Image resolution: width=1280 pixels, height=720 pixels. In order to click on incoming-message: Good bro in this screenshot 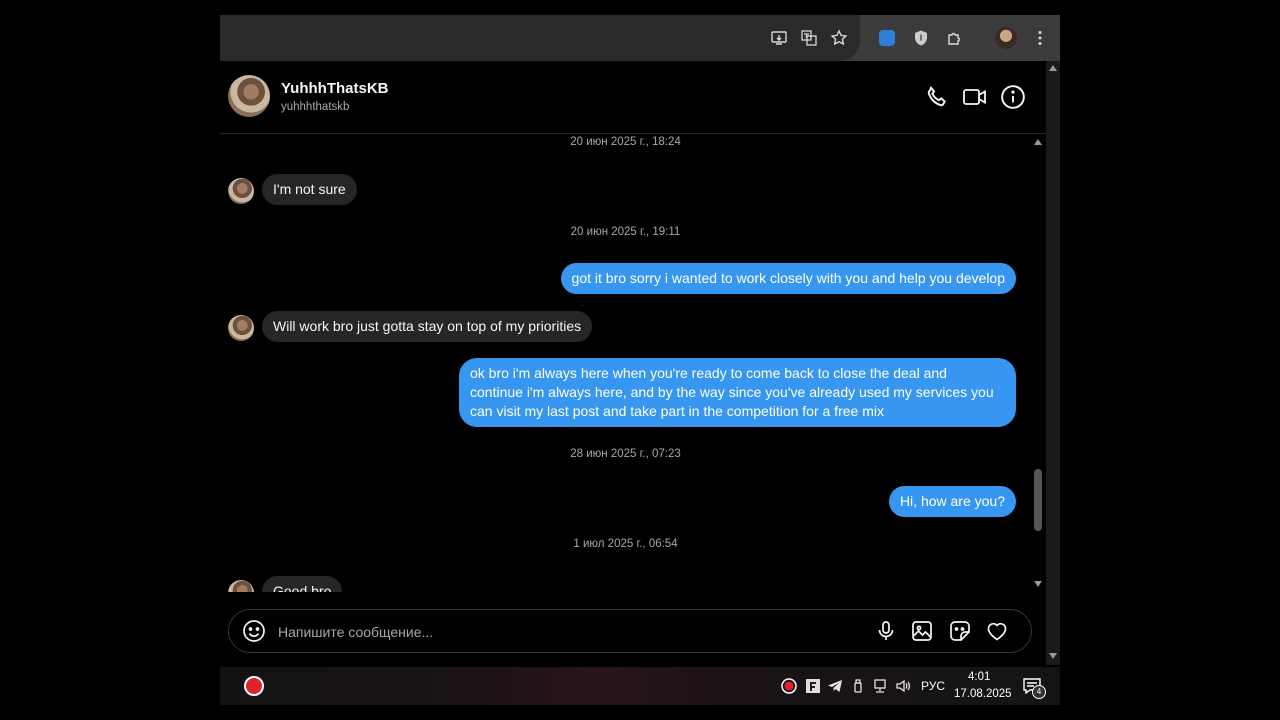, I will do `click(302, 584)`.